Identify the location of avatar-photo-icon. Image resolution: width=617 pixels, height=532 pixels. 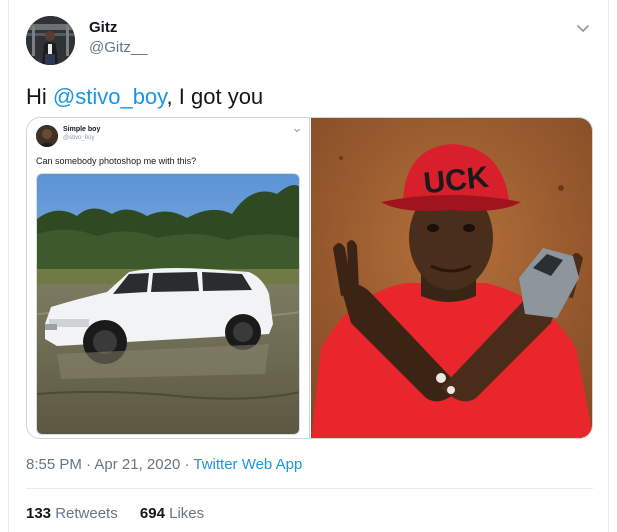
(50, 40).